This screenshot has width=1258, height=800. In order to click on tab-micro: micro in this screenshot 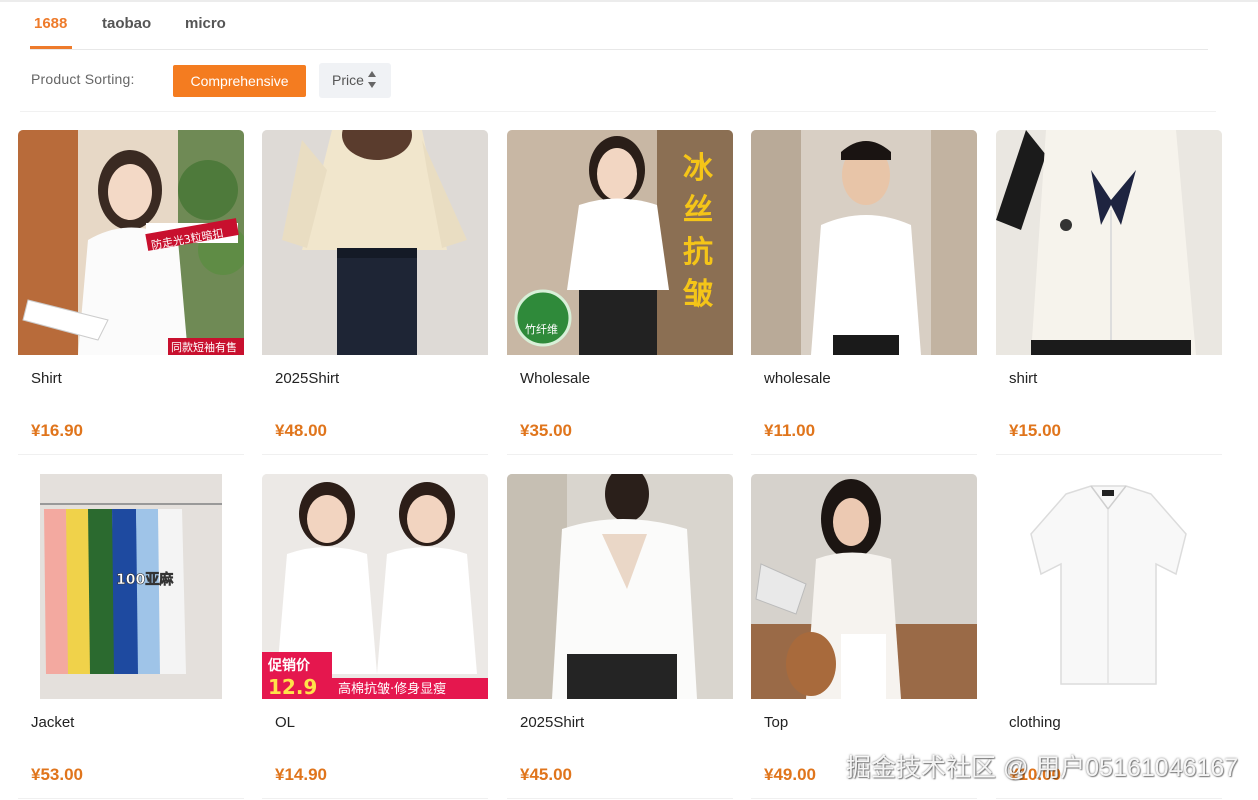, I will do `click(205, 23)`.